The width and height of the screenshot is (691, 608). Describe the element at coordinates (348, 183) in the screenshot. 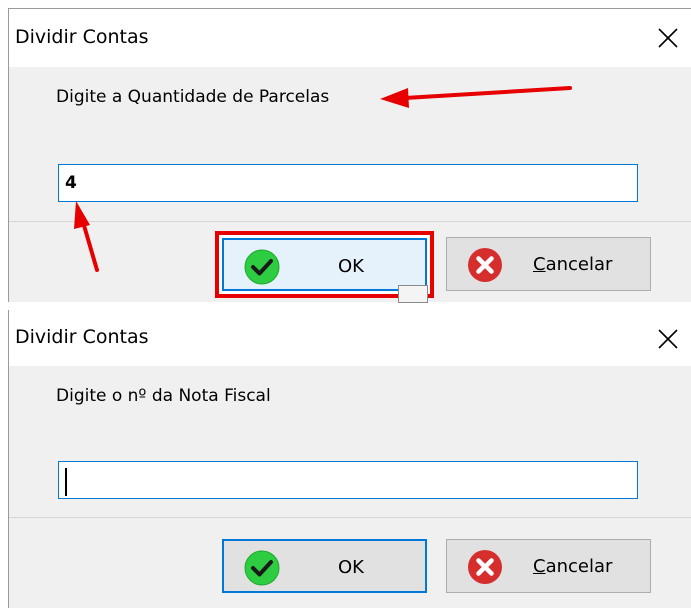

I see `installments-input` at that location.